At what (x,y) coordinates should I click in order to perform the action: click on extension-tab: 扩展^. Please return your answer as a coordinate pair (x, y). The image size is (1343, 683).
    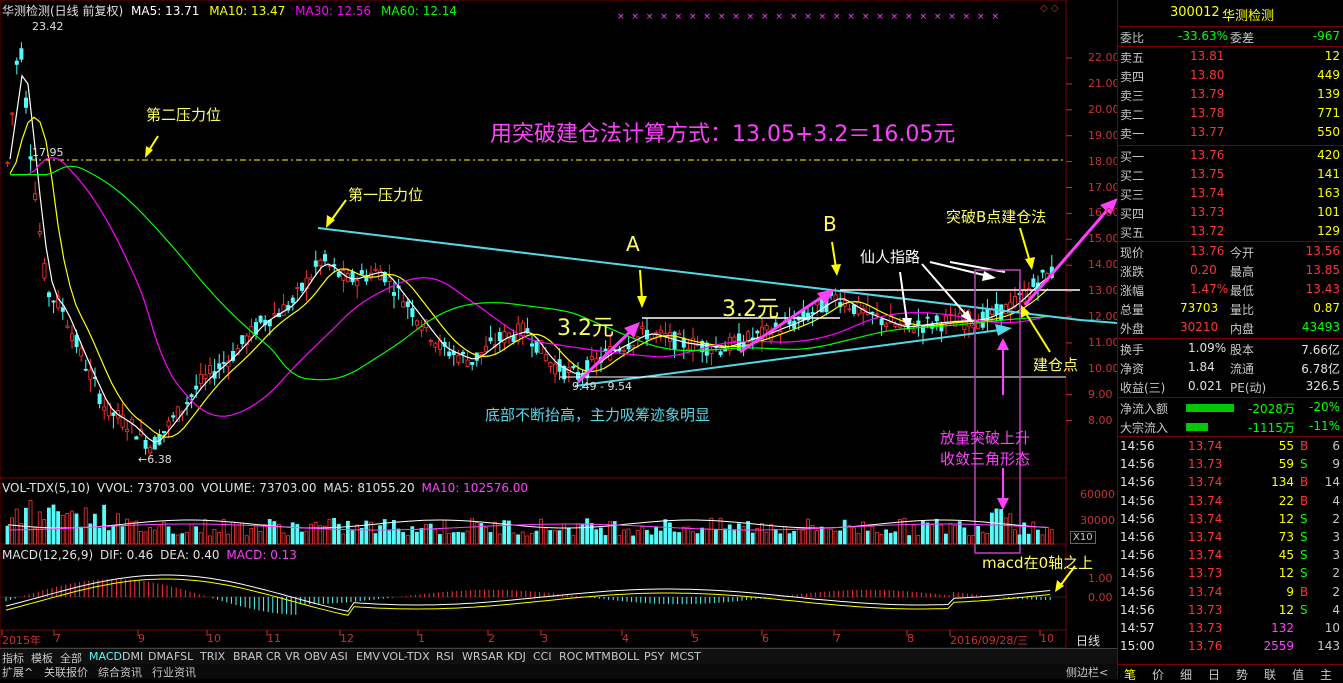
    Looking at the image, I should click on (17, 672).